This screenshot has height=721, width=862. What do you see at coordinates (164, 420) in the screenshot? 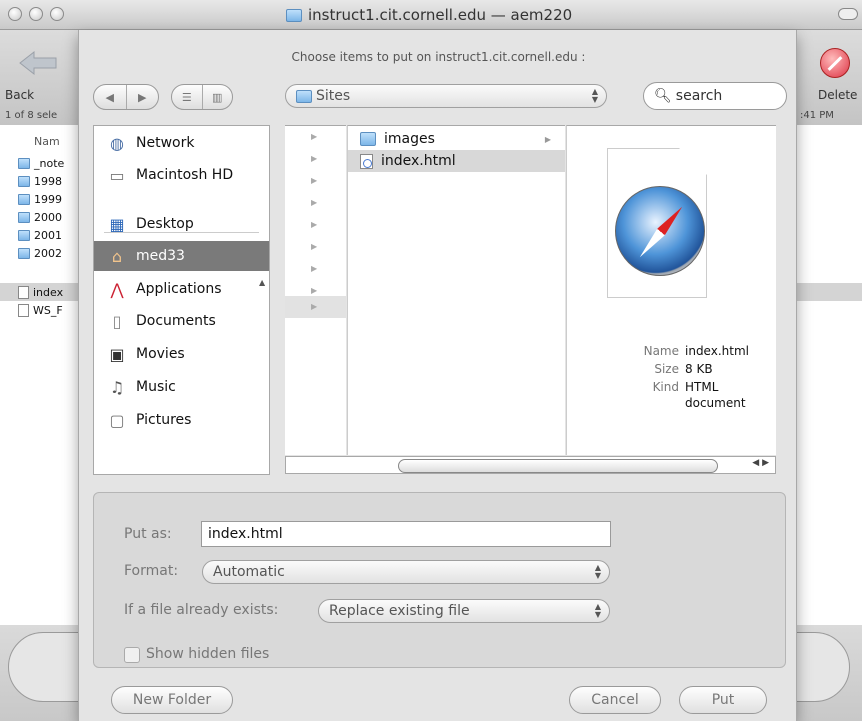
I see `sidebar-item-label: Pictures` at bounding box center [164, 420].